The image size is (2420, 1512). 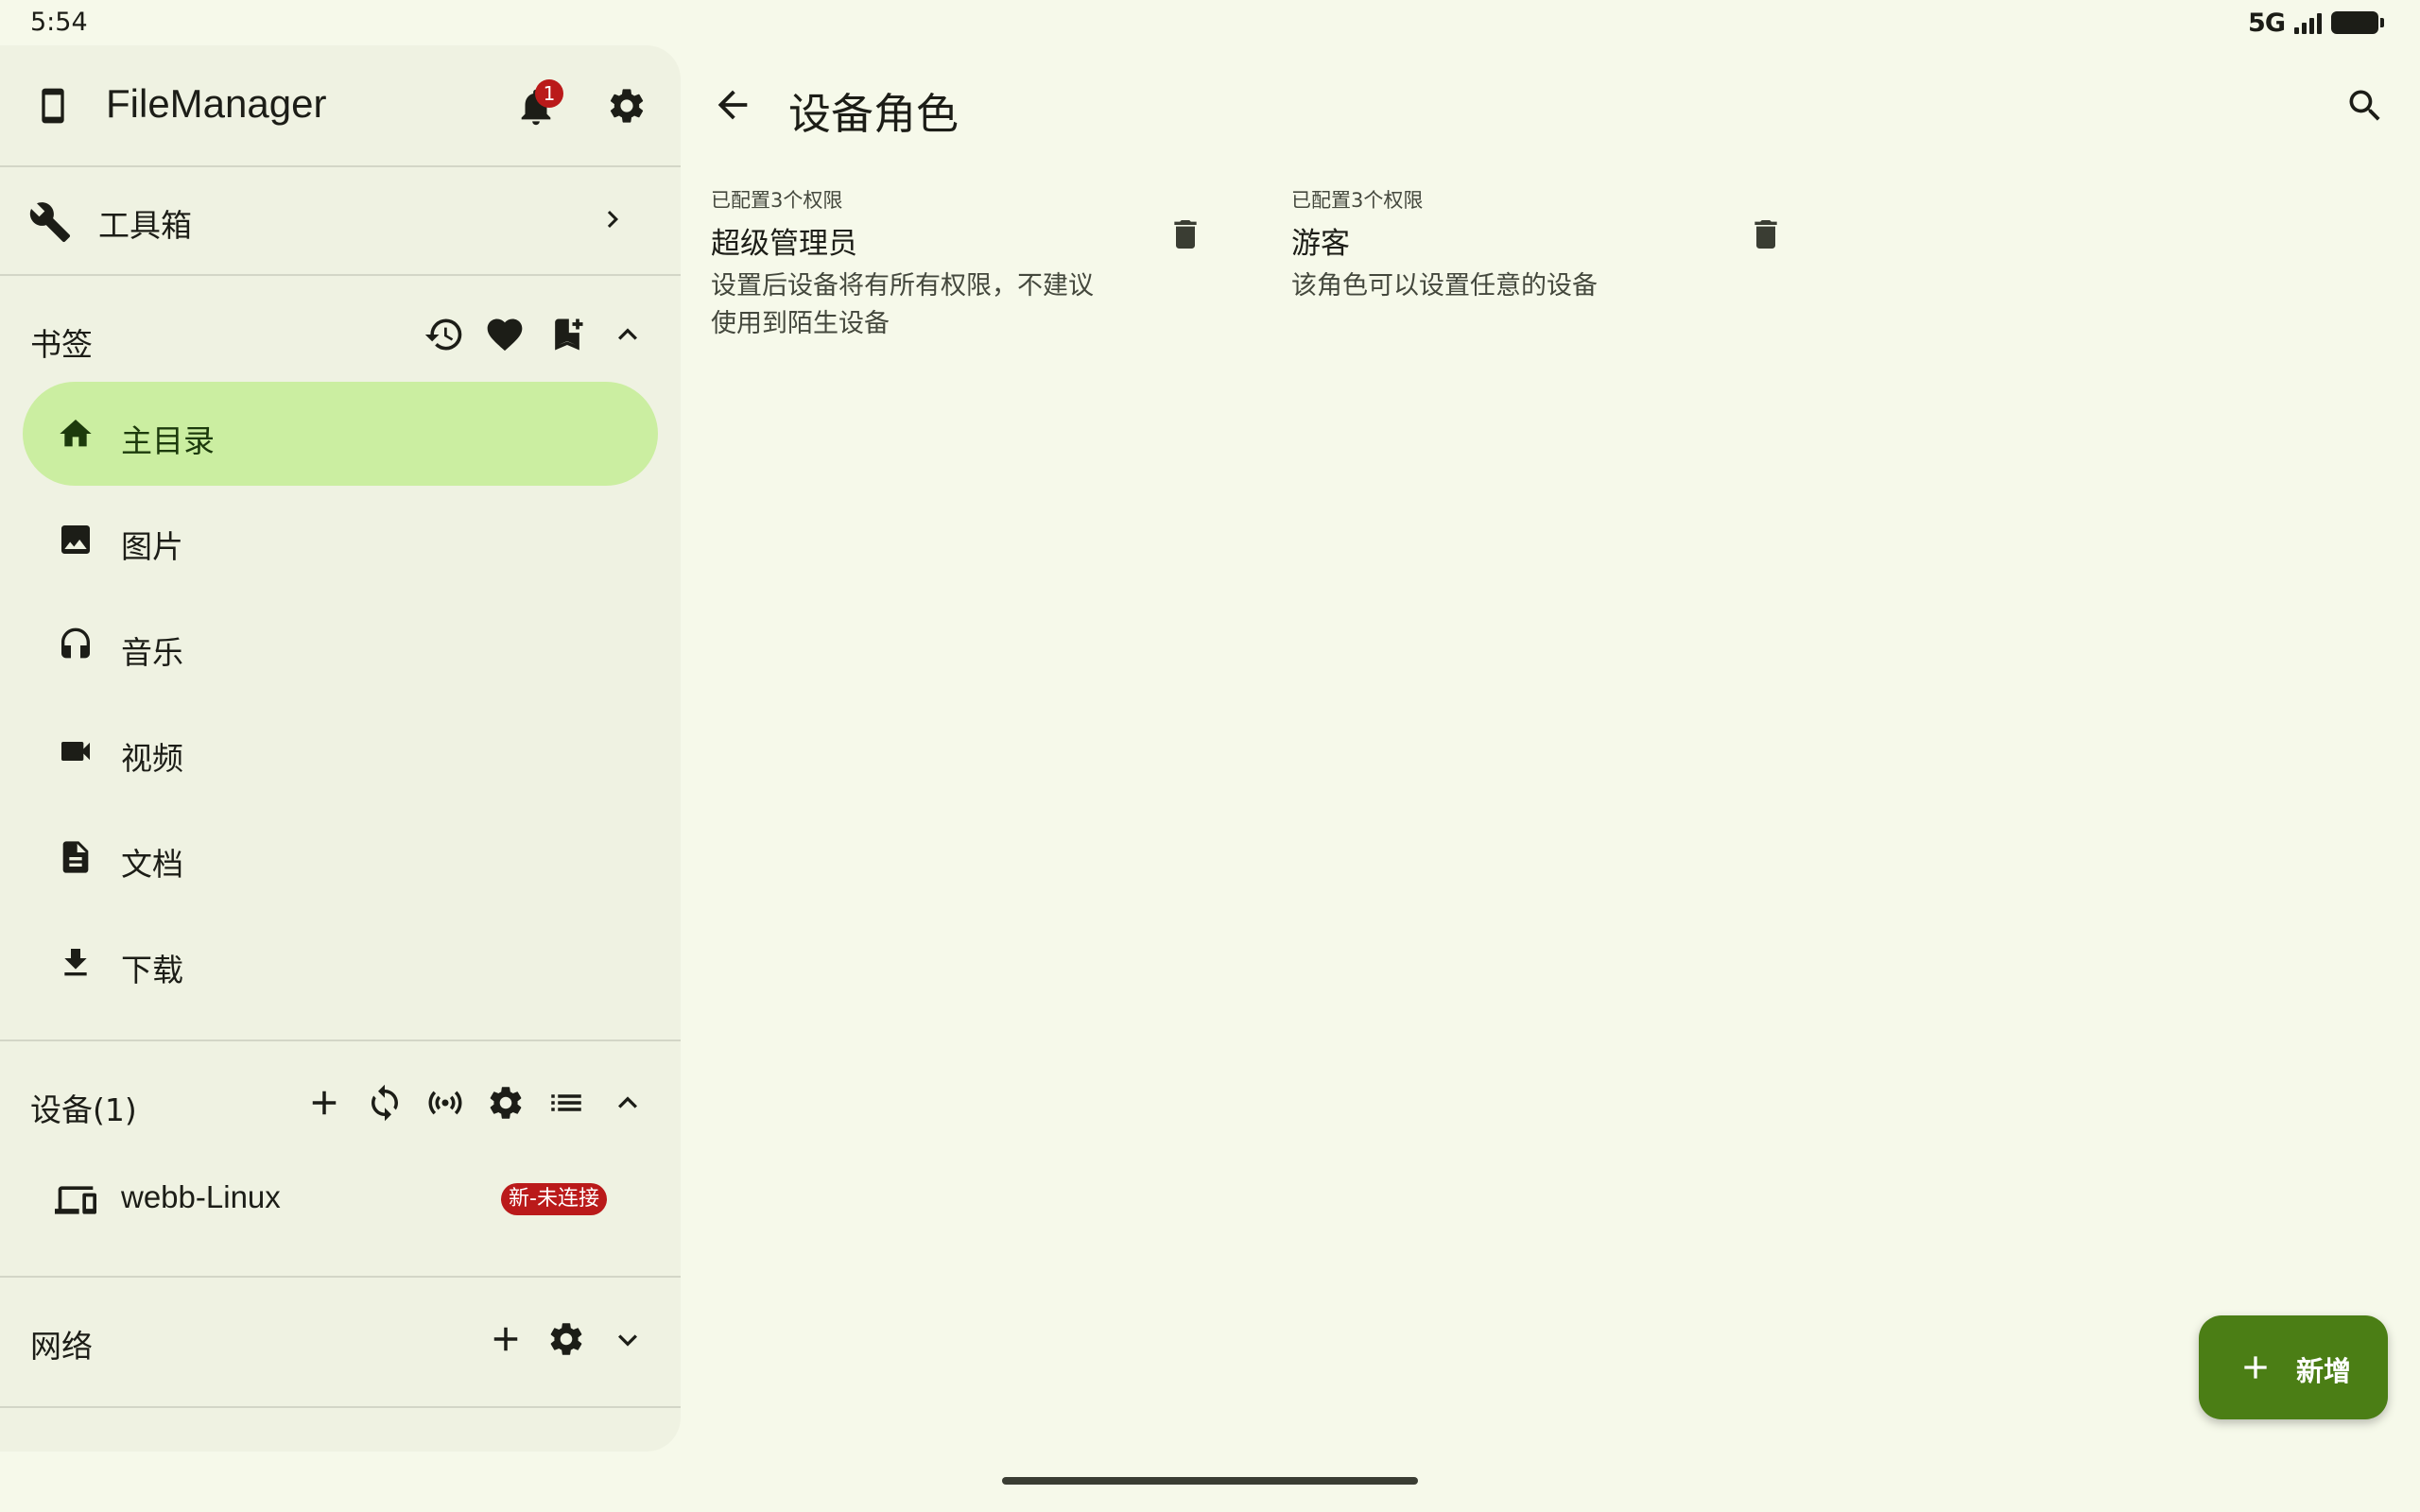 What do you see at coordinates (152, 970) in the screenshot?
I see `bookmark-item-label: 下载` at bounding box center [152, 970].